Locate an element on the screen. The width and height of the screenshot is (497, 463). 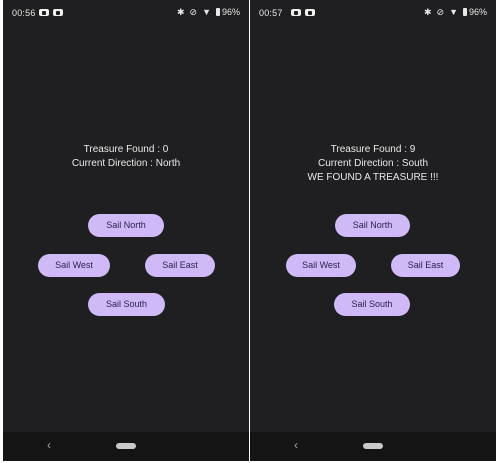
treasure-message: WE FOUND A TREASURE !!! is located at coordinates (373, 177).